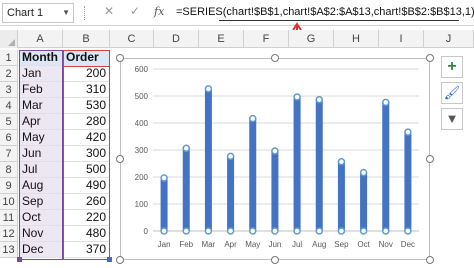 This screenshot has height=268, width=474. What do you see at coordinates (319, 244) in the screenshot?
I see `x-tick-label: Aug` at bounding box center [319, 244].